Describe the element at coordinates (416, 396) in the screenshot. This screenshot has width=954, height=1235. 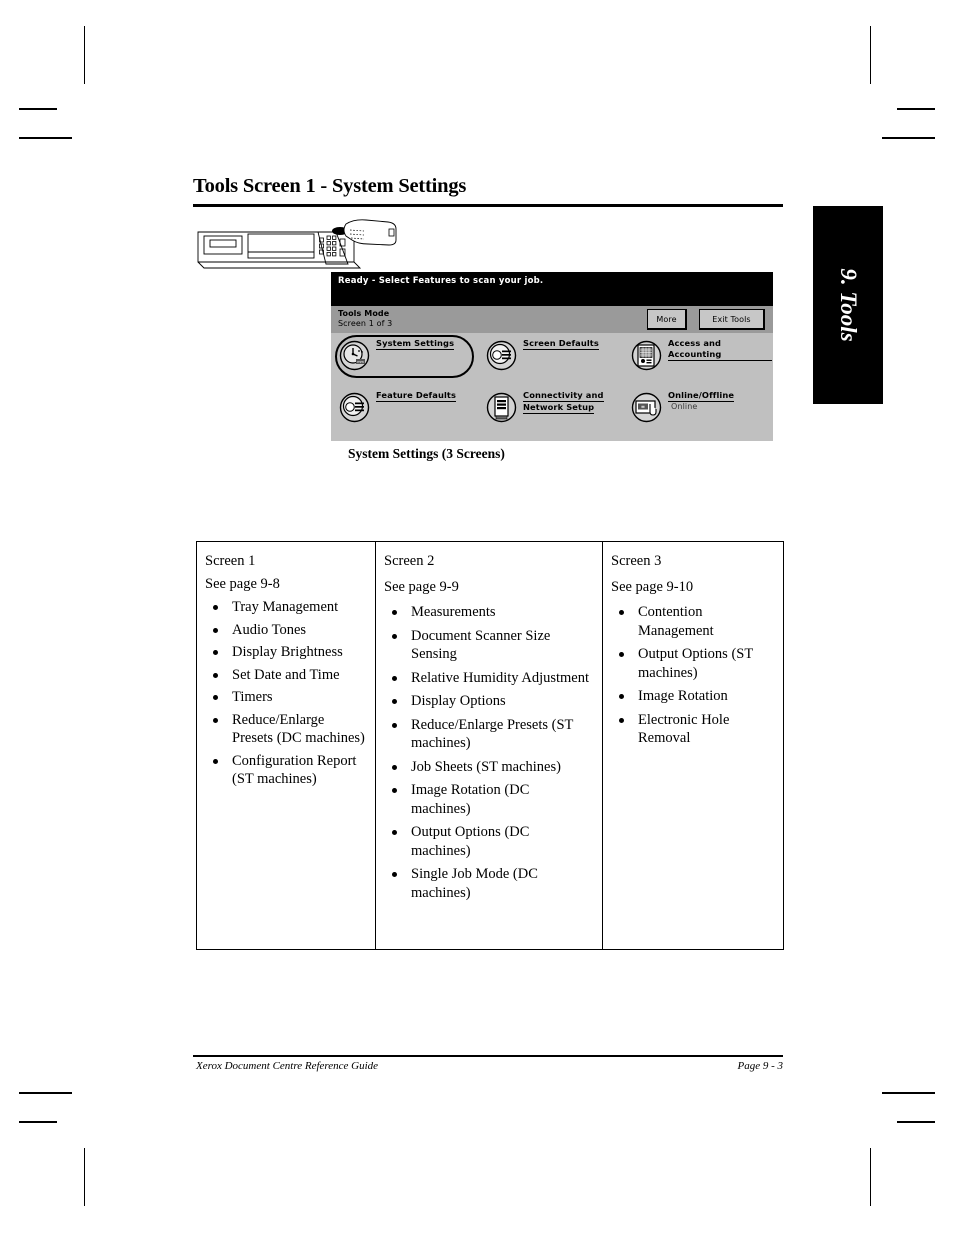
I see `feature-label: Feature Defaults` at that location.